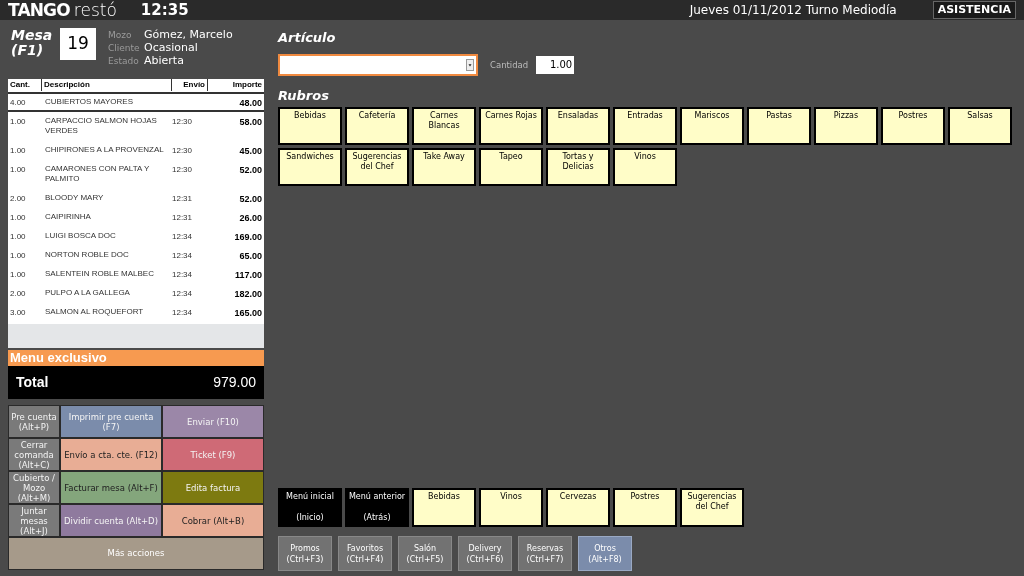 The image size is (1024, 576). Describe the element at coordinates (645, 167) in the screenshot. I see `category-button: Vinos` at that location.